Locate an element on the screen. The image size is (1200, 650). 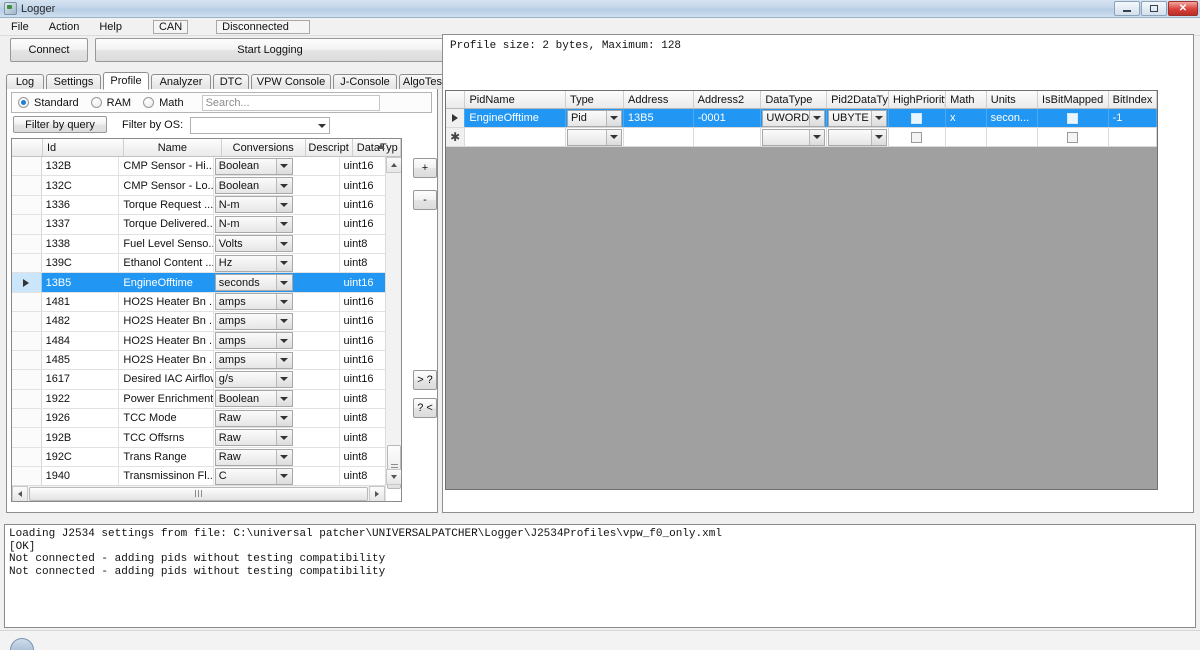
conversion-combo: Volts is located at coordinates (253, 244).